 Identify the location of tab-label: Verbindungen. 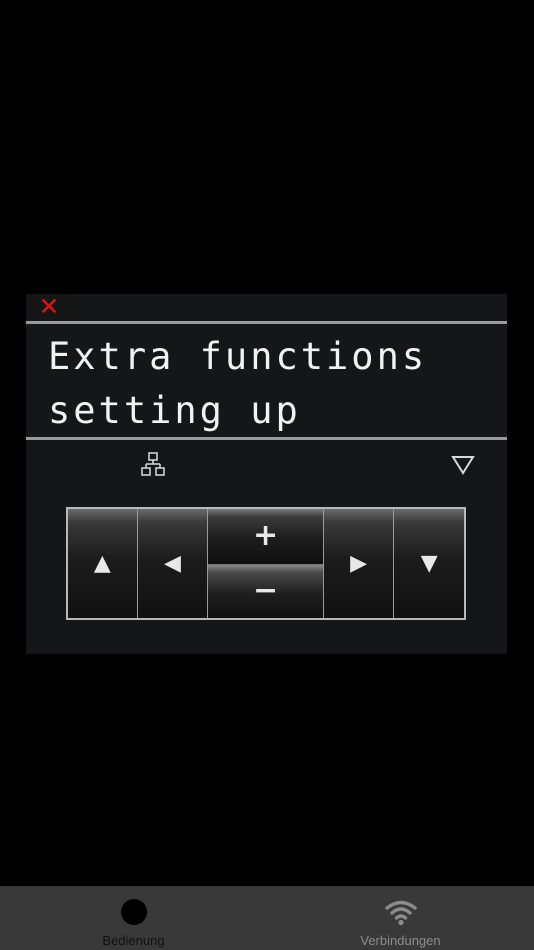
(400, 940).